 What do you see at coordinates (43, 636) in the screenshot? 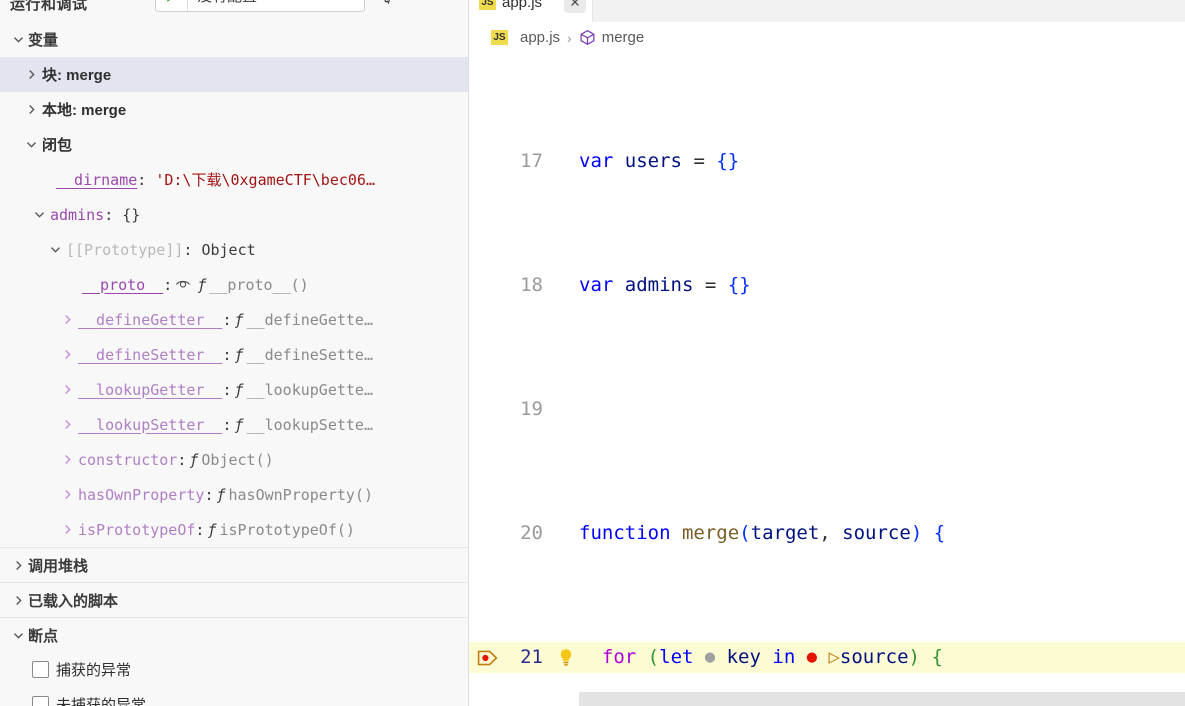
I see `section-label: 断点` at bounding box center [43, 636].